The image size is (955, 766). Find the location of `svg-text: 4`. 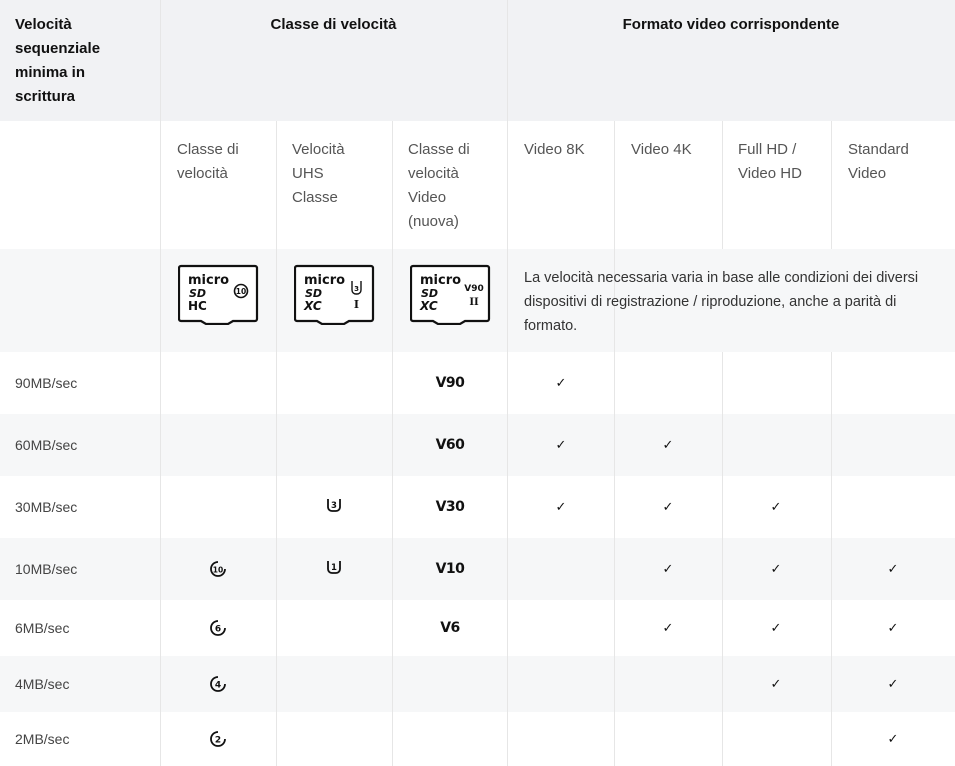

svg-text: 4 is located at coordinates (218, 686).